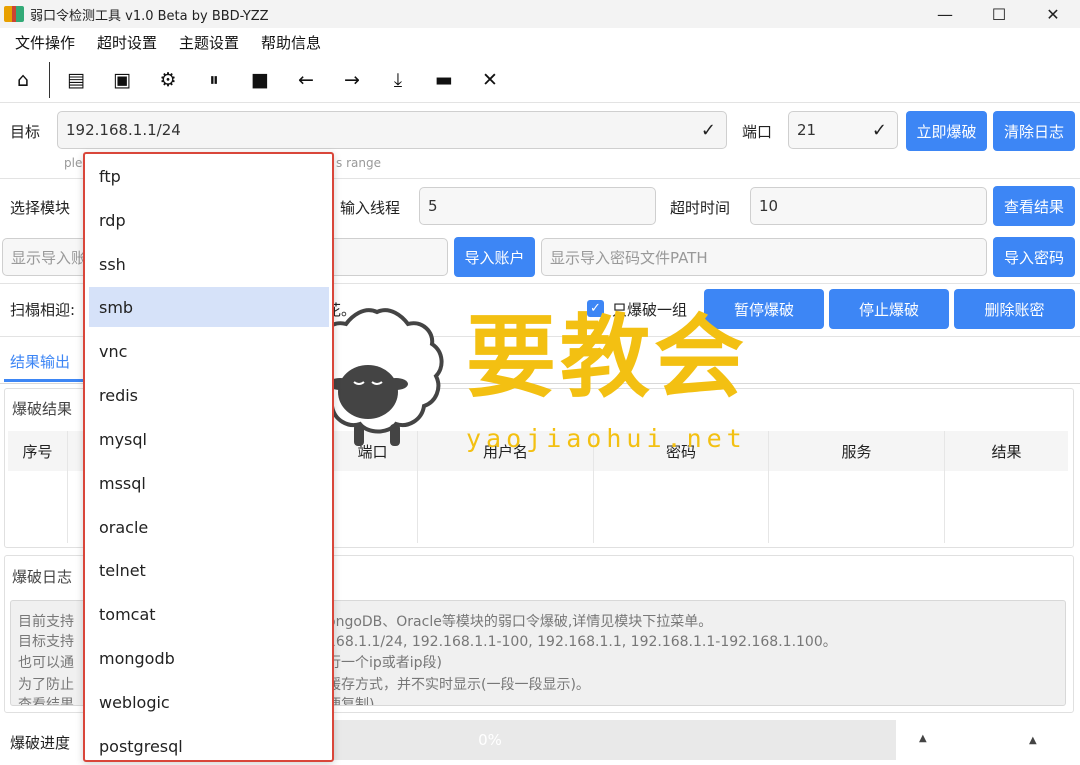  What do you see at coordinates (1053, 14) in the screenshot?
I see `close-window-button: ✕` at bounding box center [1053, 14].